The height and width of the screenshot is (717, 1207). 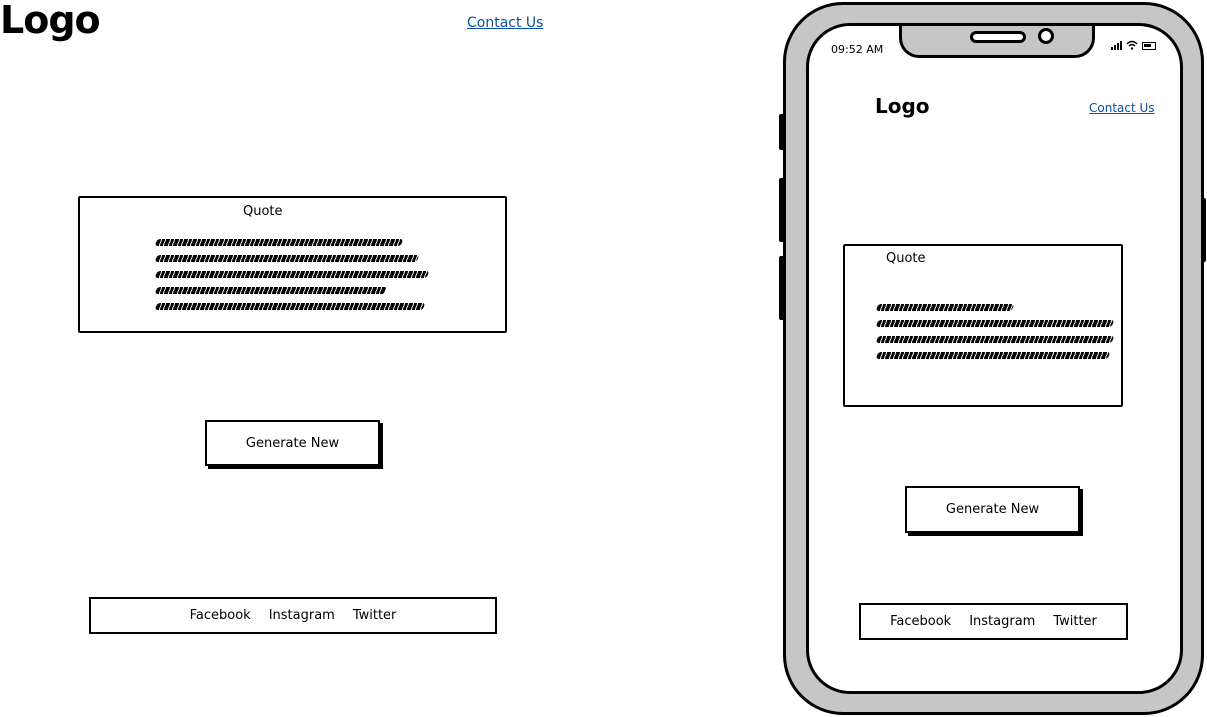 I want to click on status-icons, so click(x=1133, y=45).